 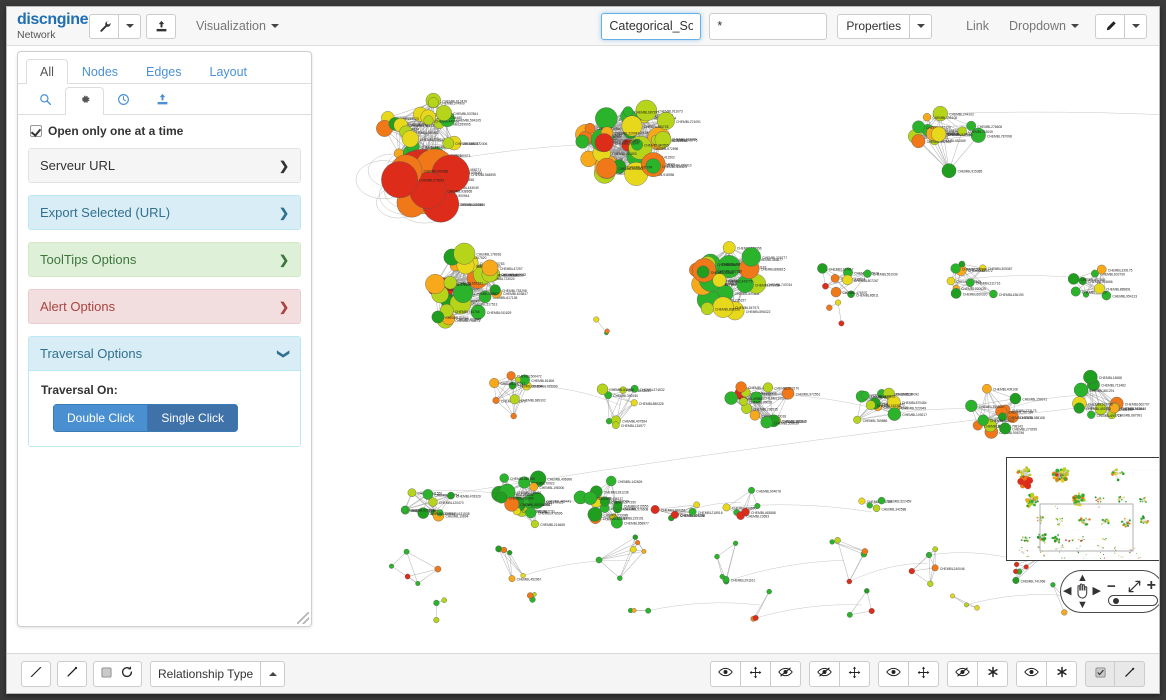 What do you see at coordinates (206, 673) in the screenshot?
I see `relationship-type-label: Relationship Type` at bounding box center [206, 673].